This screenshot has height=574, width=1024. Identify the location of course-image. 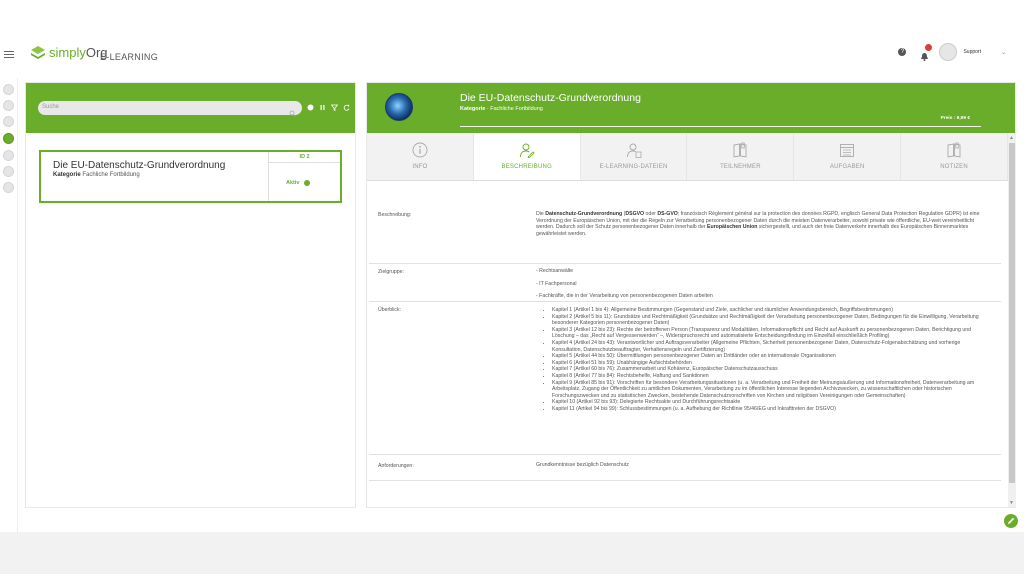
(399, 107).